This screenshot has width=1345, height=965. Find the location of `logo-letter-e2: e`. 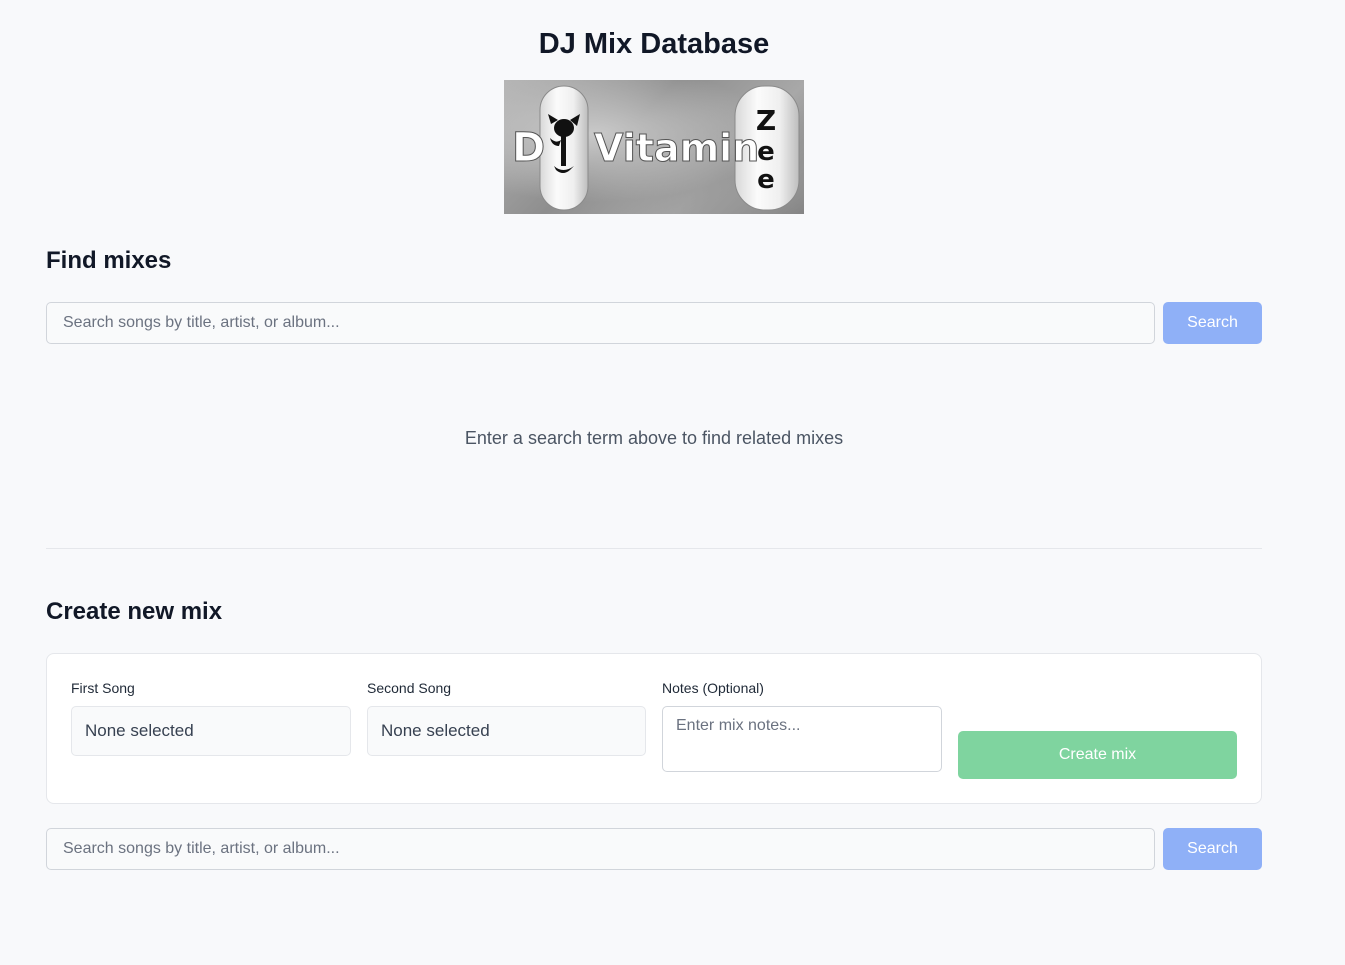

logo-letter-e2: e is located at coordinates (766, 180).